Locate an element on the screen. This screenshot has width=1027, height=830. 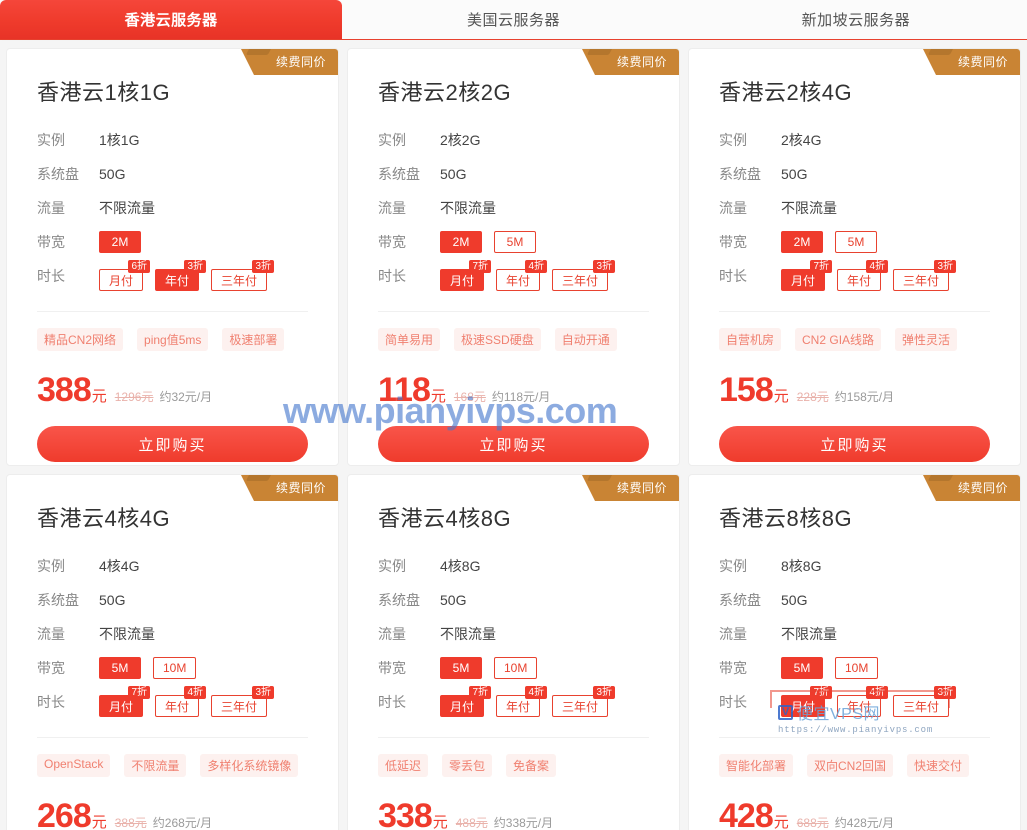
duration-option: 月付 6折 is located at coordinates (125, 275).